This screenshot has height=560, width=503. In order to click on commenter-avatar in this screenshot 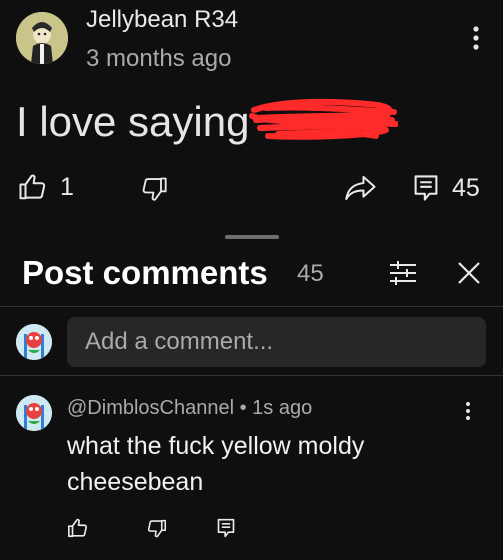, I will do `click(34, 413)`.